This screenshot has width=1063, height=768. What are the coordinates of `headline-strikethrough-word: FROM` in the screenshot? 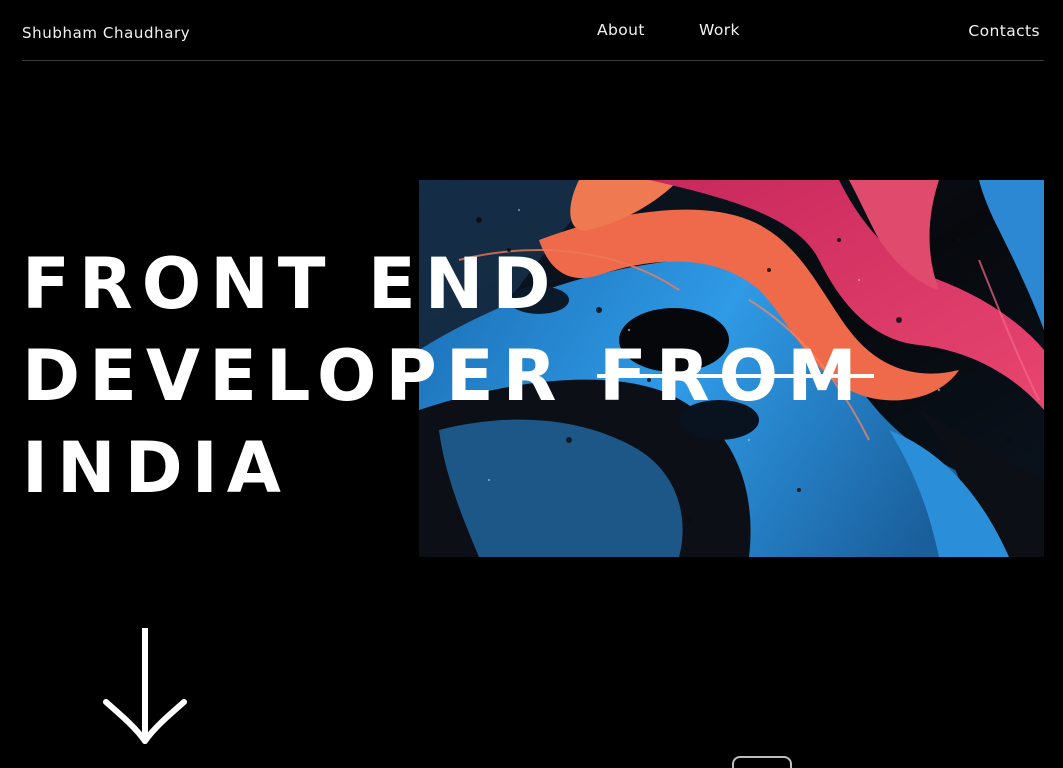 It's located at (735, 376).